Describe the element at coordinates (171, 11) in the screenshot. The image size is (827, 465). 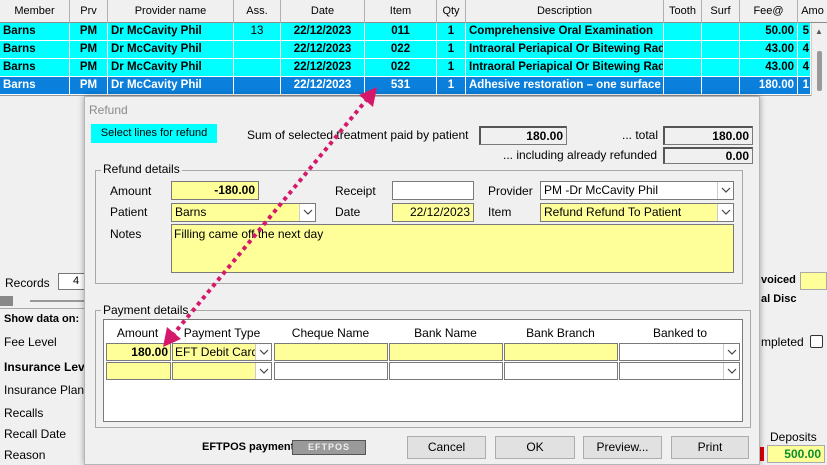
I see `col-provider-name: Provider name` at that location.